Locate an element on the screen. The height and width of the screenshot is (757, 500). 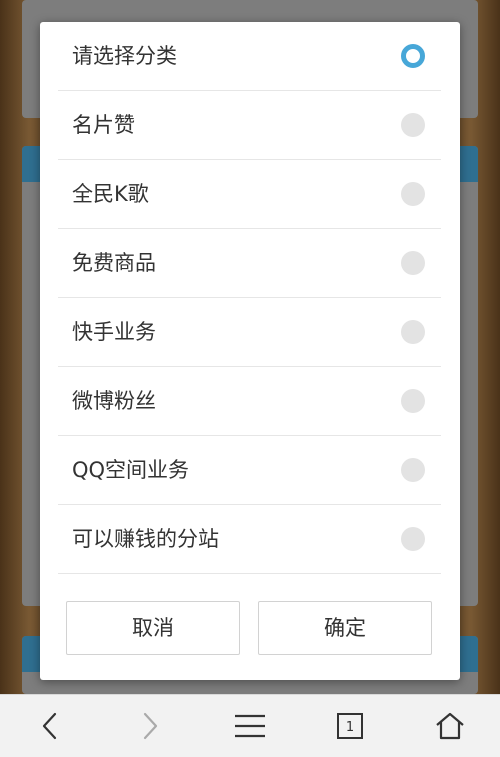
option-label: 微博粉丝 is located at coordinates (114, 401).